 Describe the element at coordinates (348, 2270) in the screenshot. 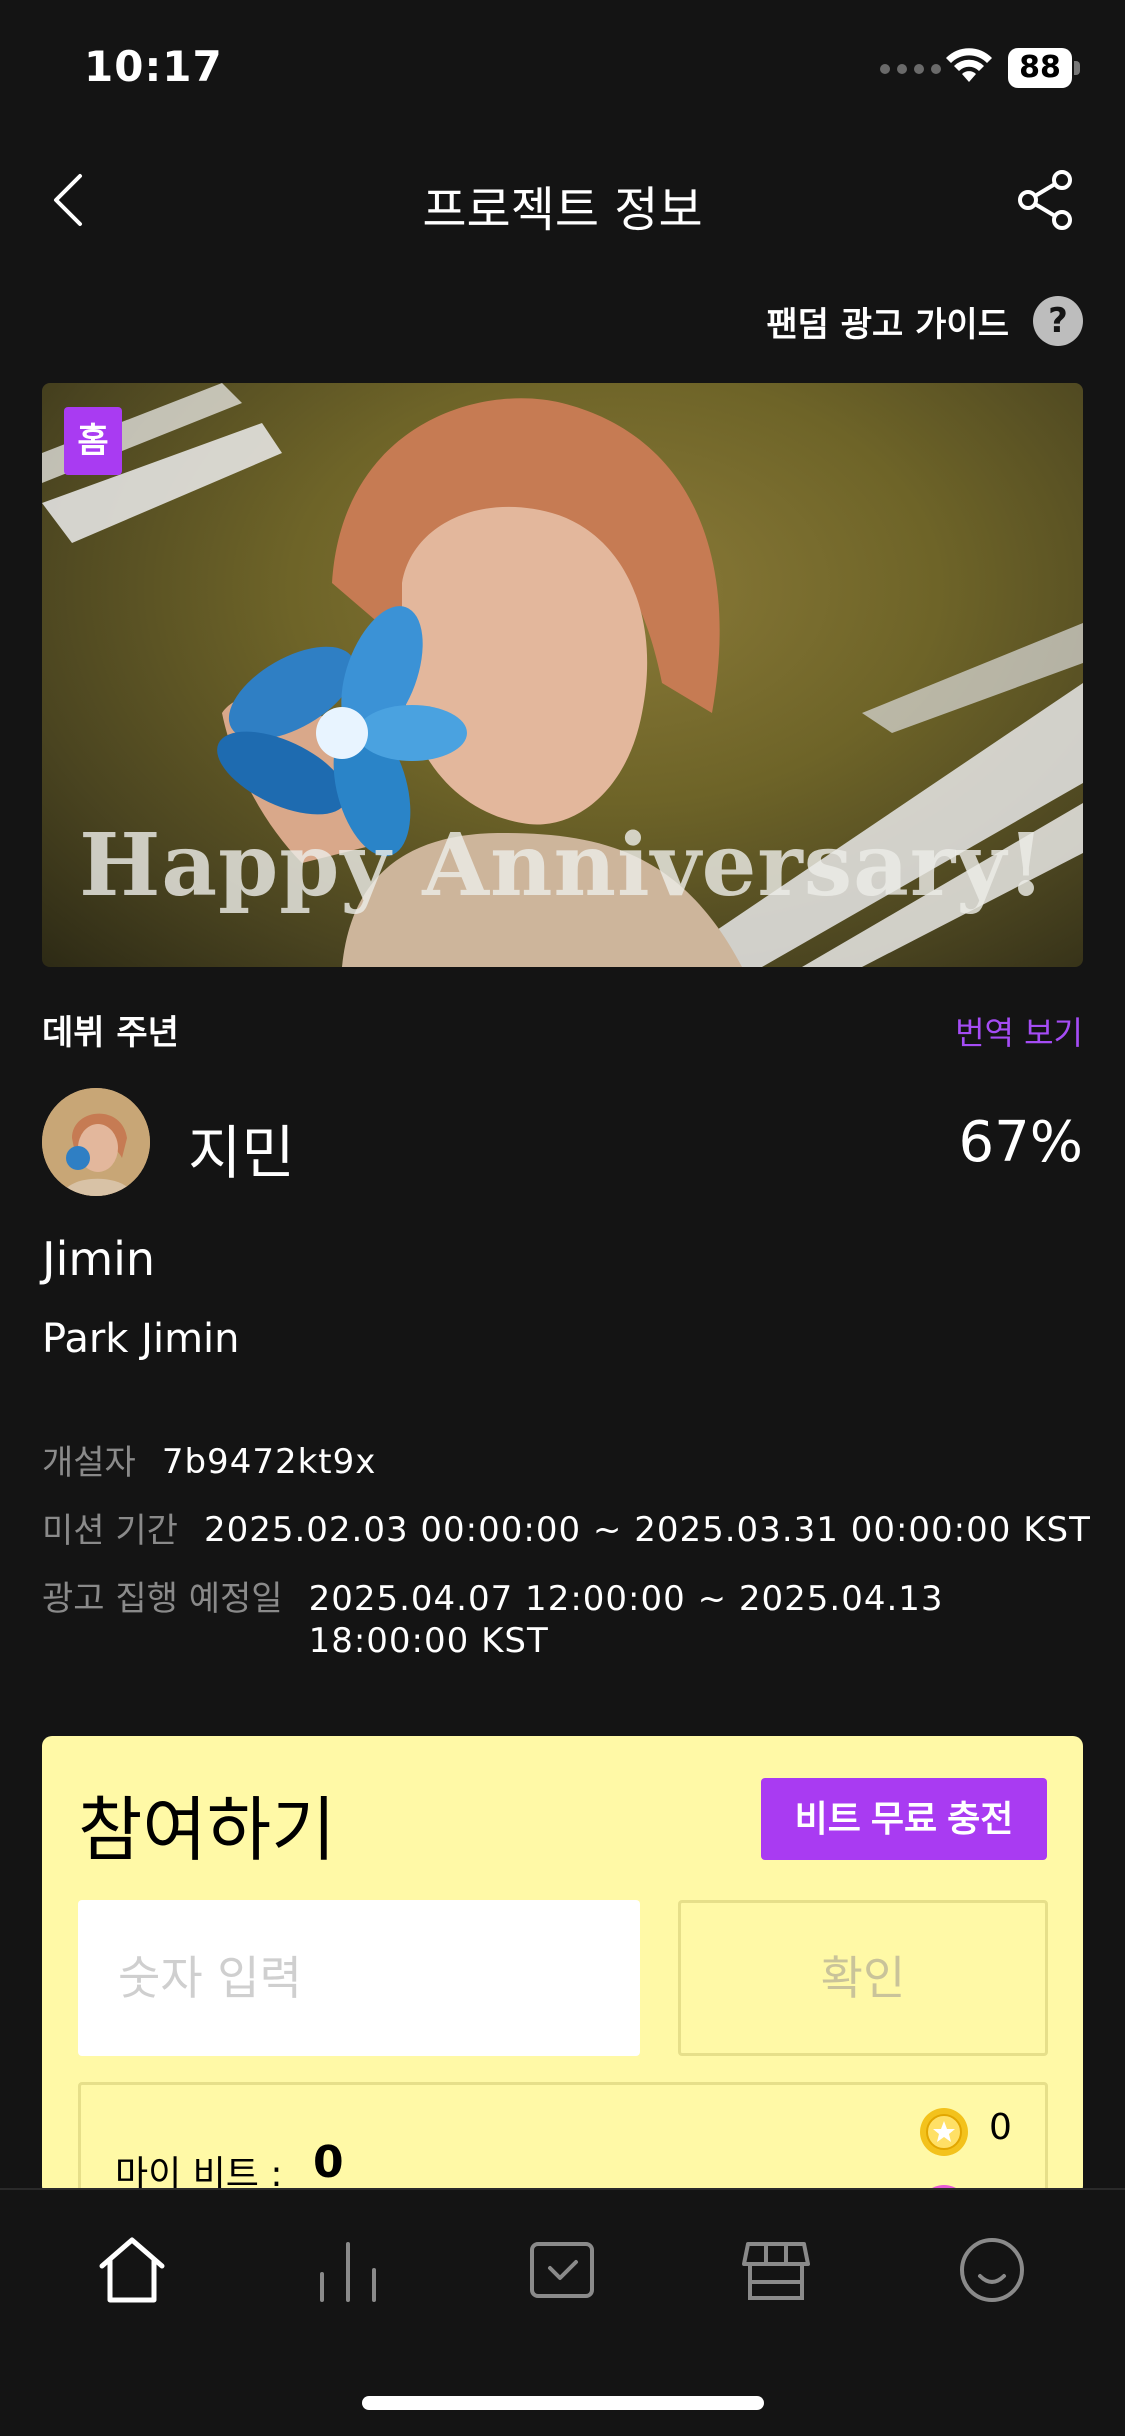

I see `chart-icon` at that location.